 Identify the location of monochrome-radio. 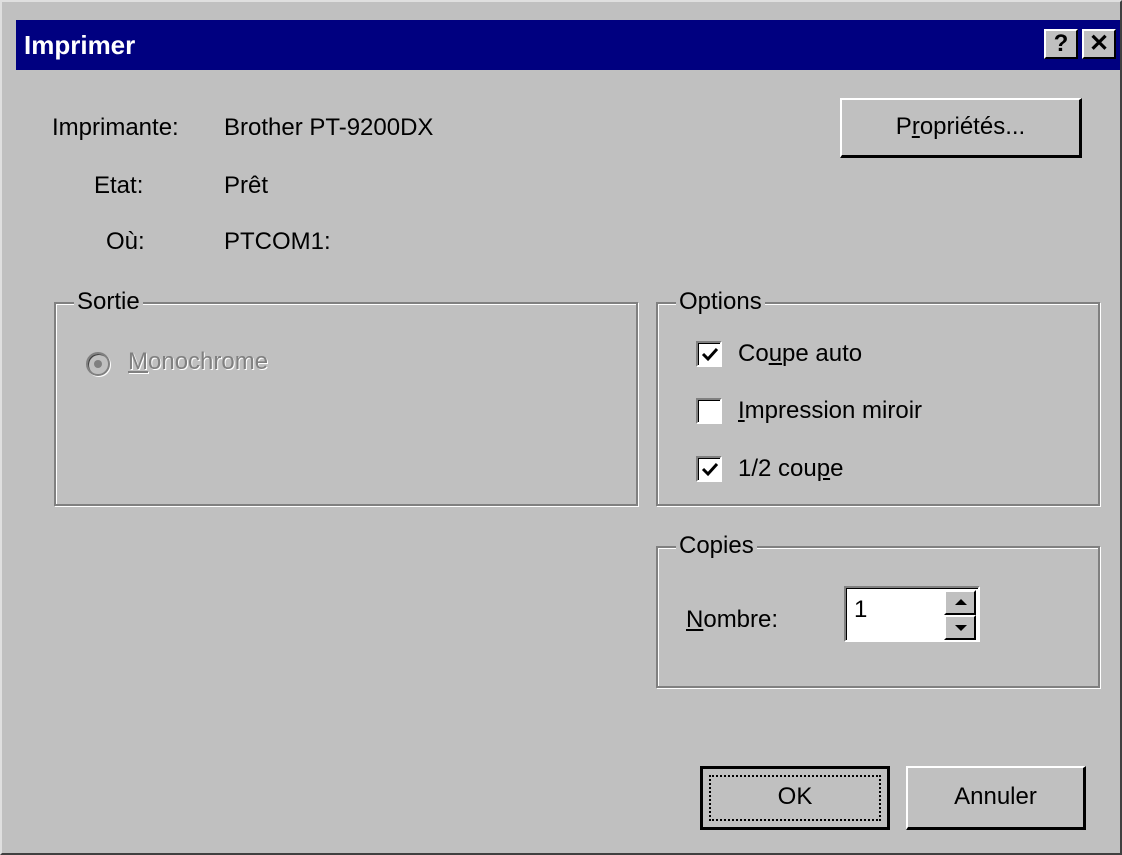
(98, 364).